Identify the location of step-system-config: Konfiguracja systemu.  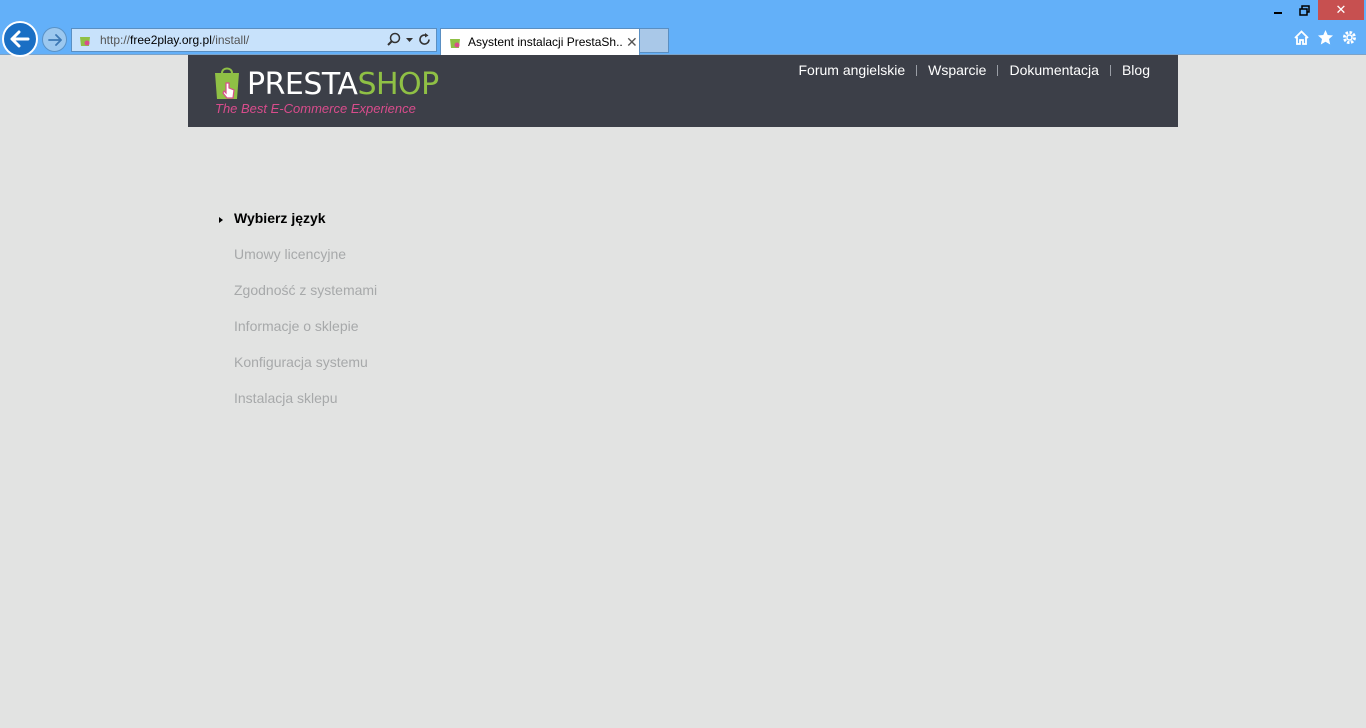
(298, 362).